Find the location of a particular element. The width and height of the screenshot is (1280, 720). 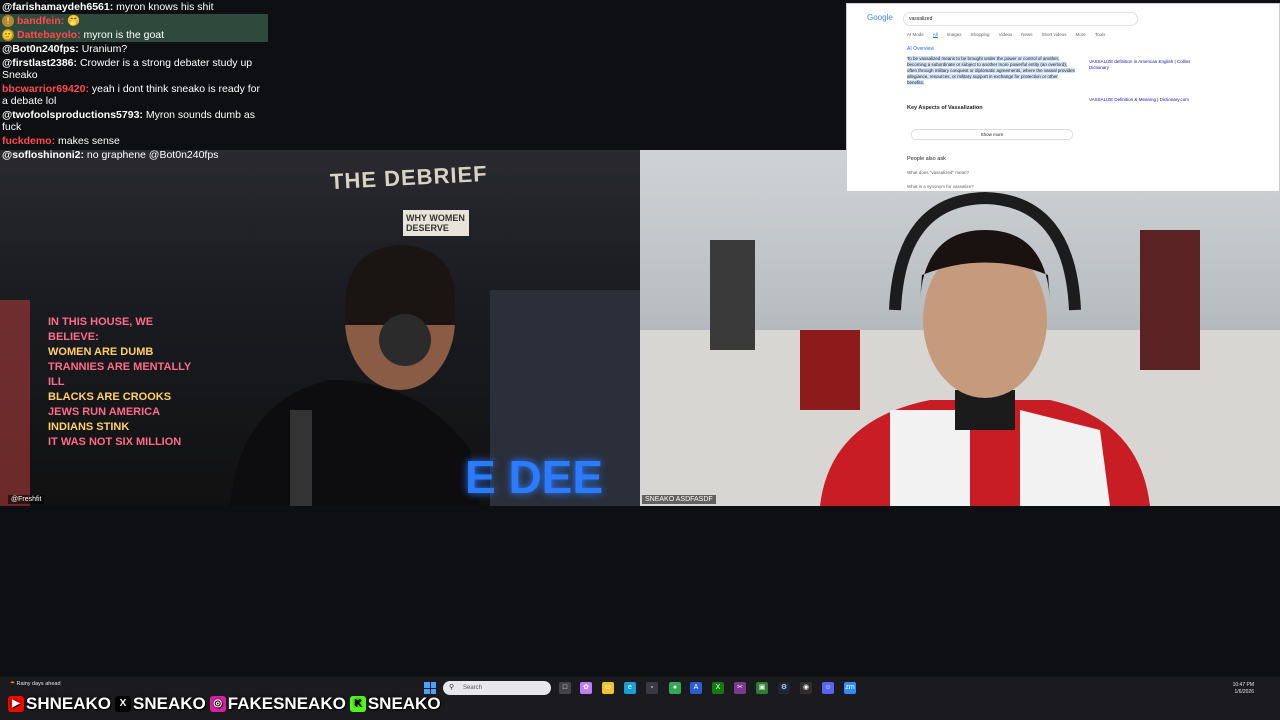

key-aspects-heading: Key Aspects of Vassalization is located at coordinates (945, 108).